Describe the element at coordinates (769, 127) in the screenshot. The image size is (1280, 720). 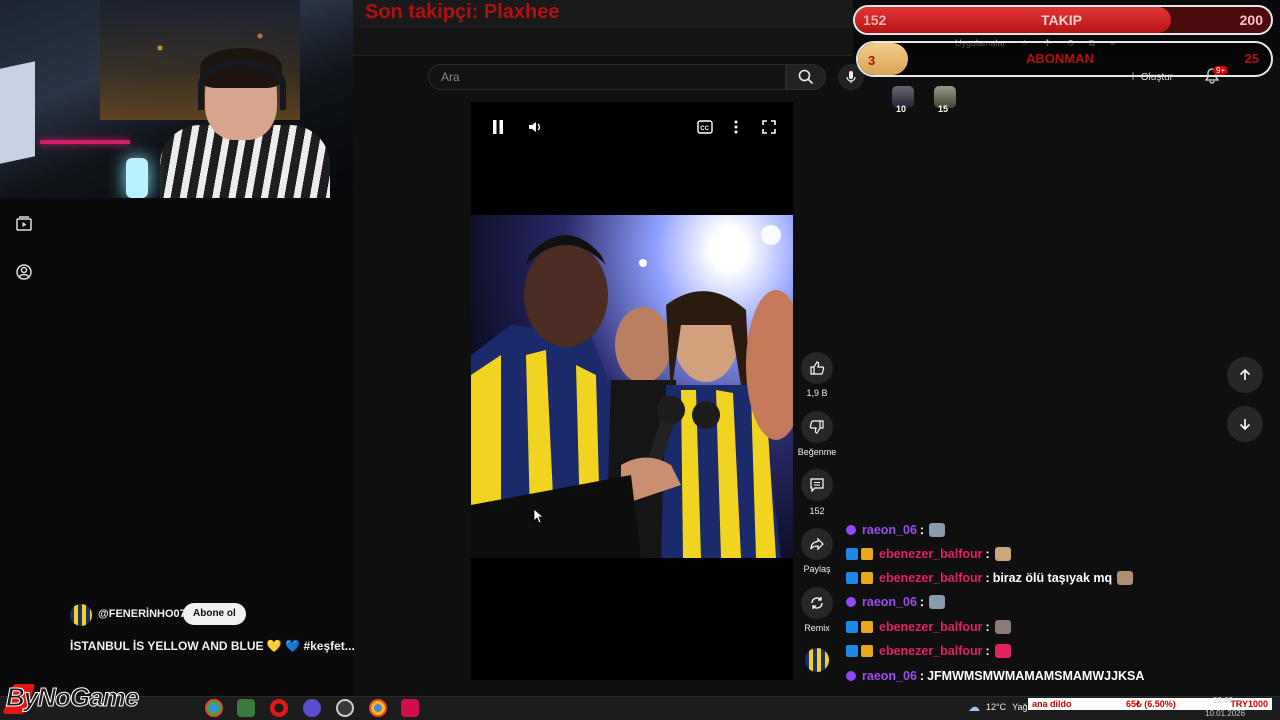
I see `fullscreen-icon` at that location.